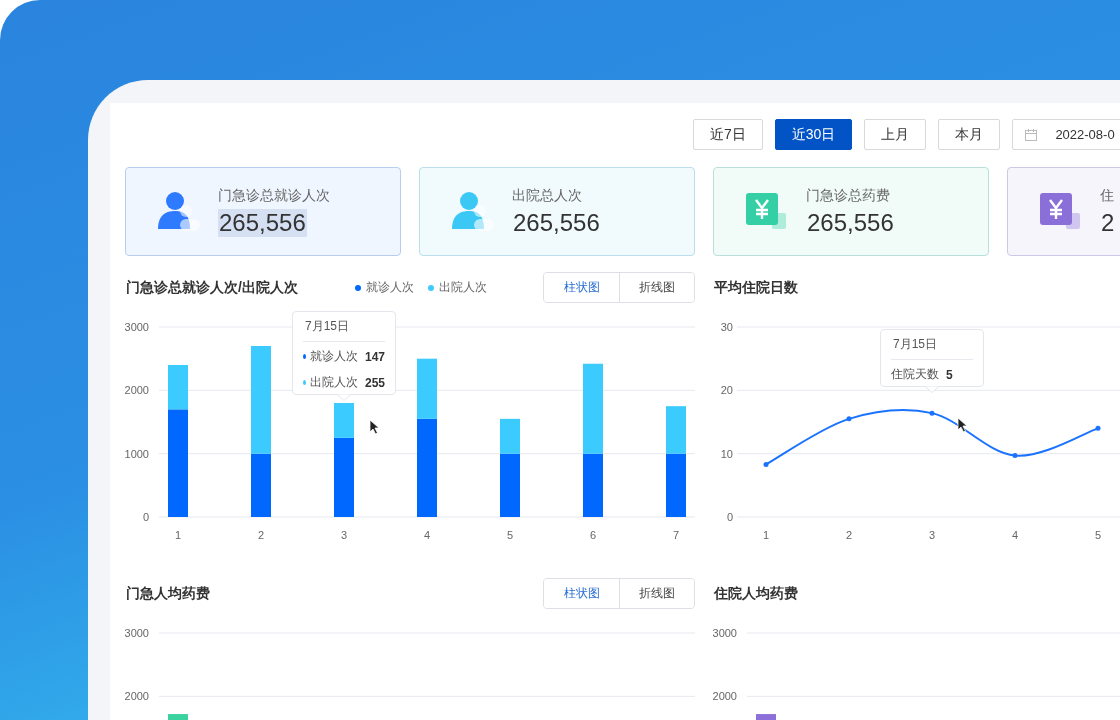 Image resolution: width=1120 pixels, height=720 pixels. What do you see at coordinates (726, 390) in the screenshot?
I see `axis-tick-label: 20` at bounding box center [726, 390].